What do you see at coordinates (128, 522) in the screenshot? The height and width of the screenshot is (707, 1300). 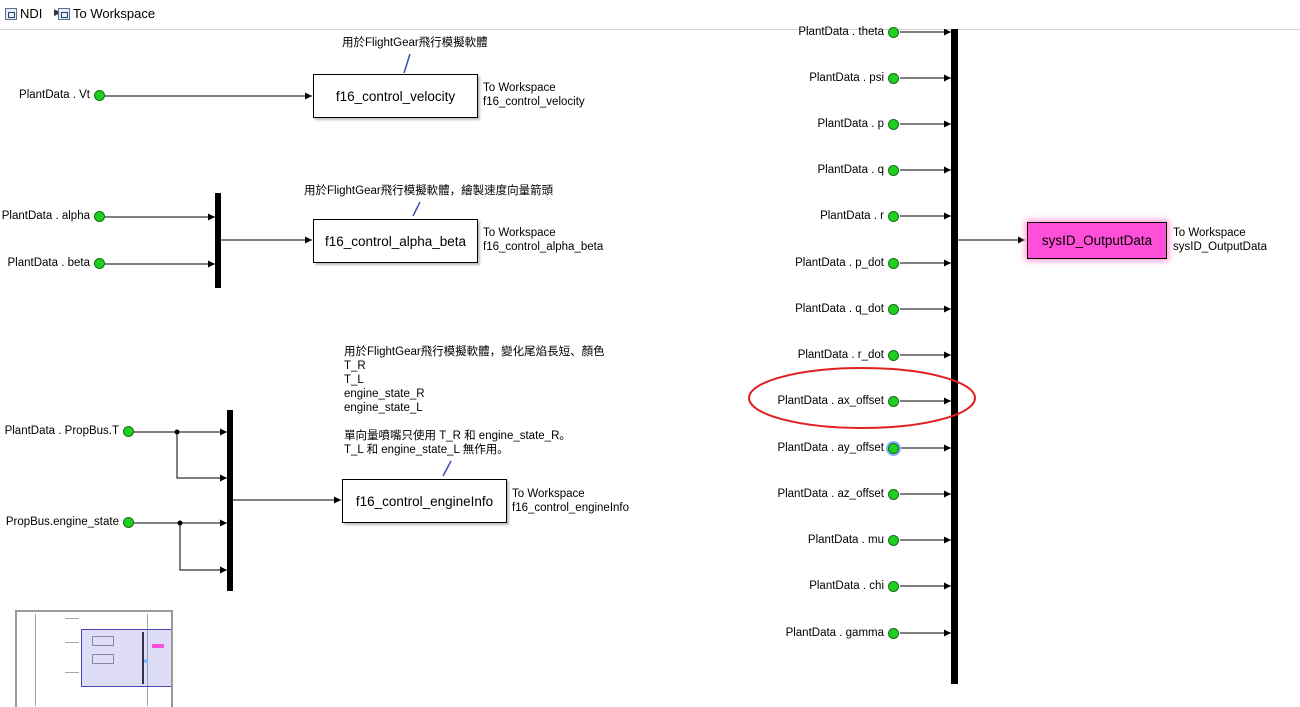 I see `inport-engine-state` at bounding box center [128, 522].